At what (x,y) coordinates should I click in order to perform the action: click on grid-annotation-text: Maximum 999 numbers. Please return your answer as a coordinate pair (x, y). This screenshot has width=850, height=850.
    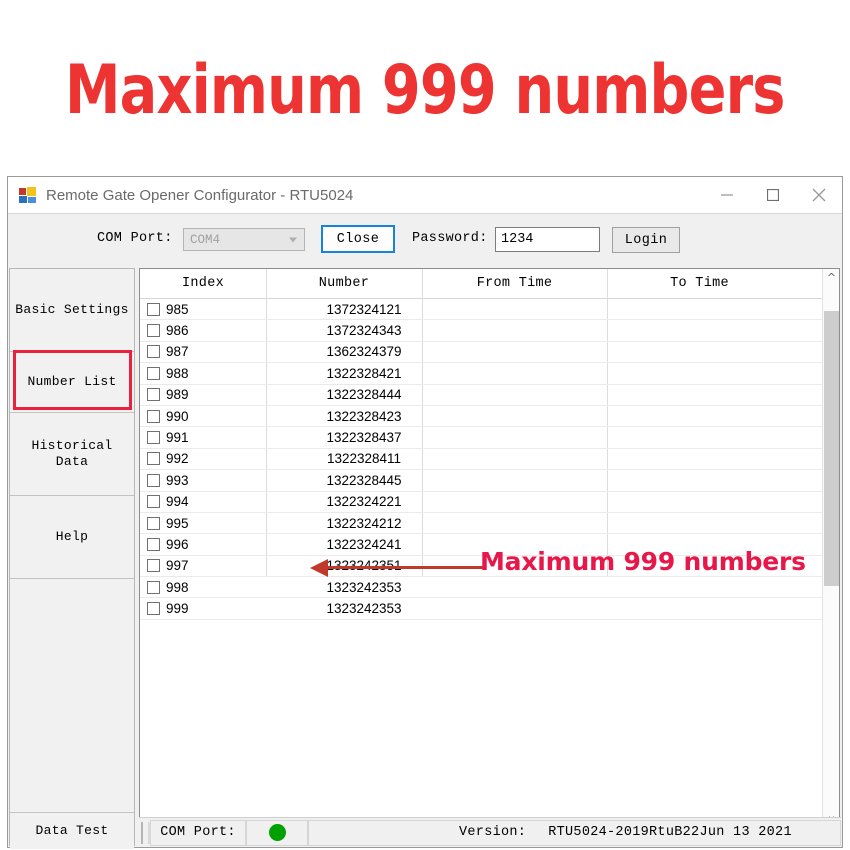
    Looking at the image, I should click on (643, 561).